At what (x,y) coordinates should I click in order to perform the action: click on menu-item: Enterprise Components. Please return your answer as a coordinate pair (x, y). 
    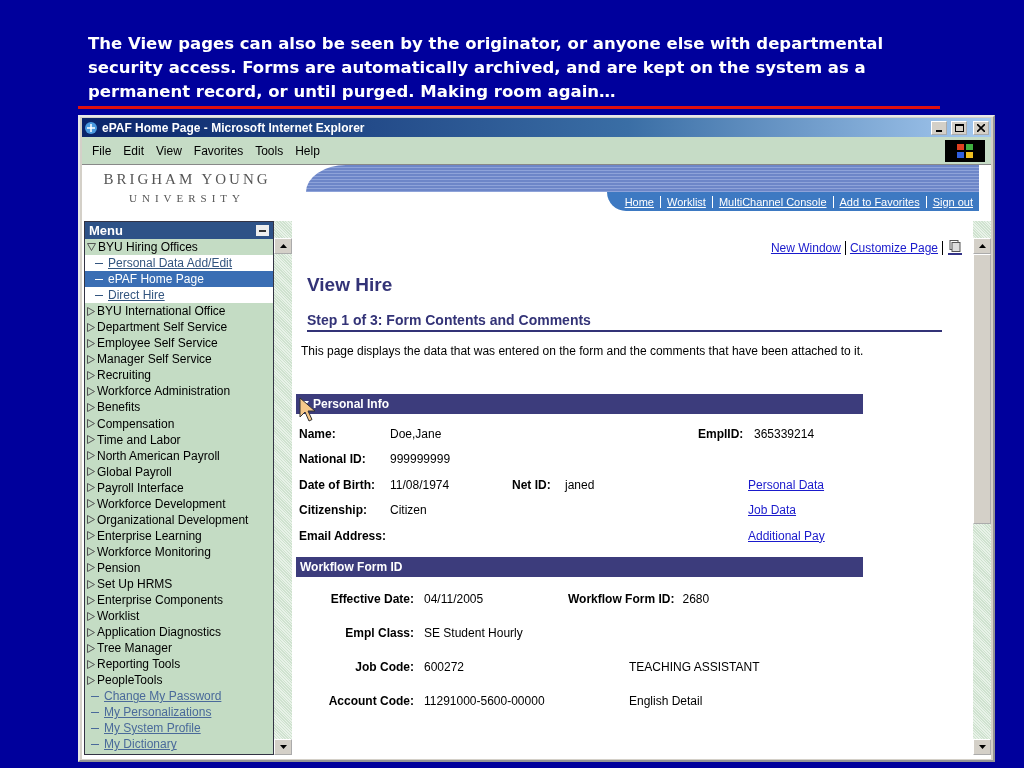
    Looking at the image, I should click on (179, 600).